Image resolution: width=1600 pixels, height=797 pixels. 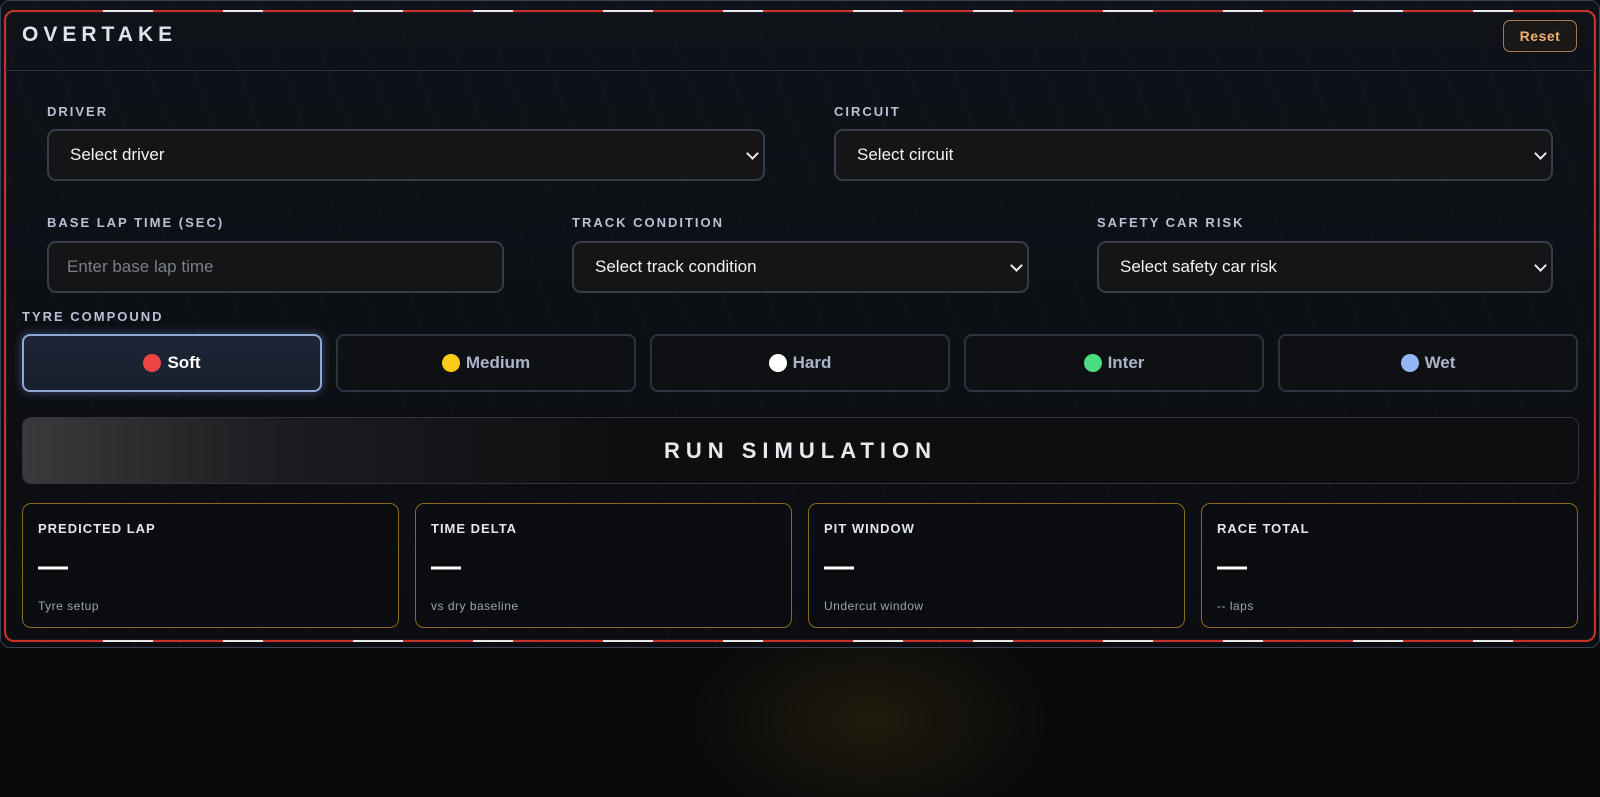 I want to click on tyre-option-inter: Inter, so click(x=1114, y=363).